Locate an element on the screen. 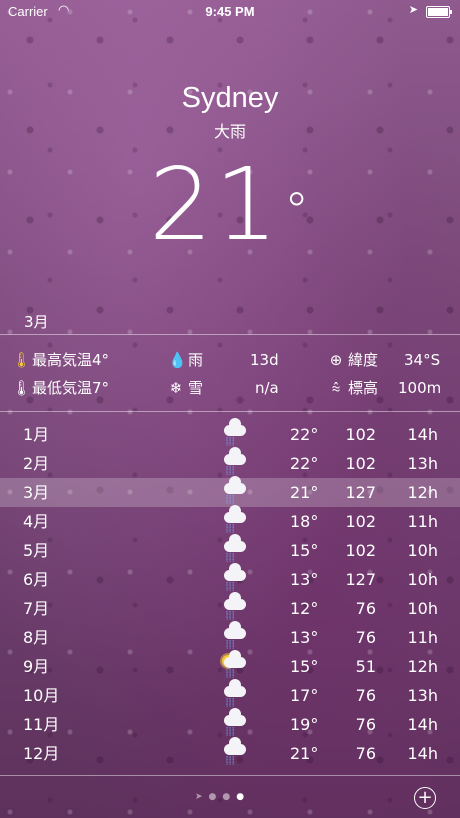 The height and width of the screenshot is (818, 460). table-row: 2月 ⸽⸽⸽ 22° 102 13h is located at coordinates (230, 462).